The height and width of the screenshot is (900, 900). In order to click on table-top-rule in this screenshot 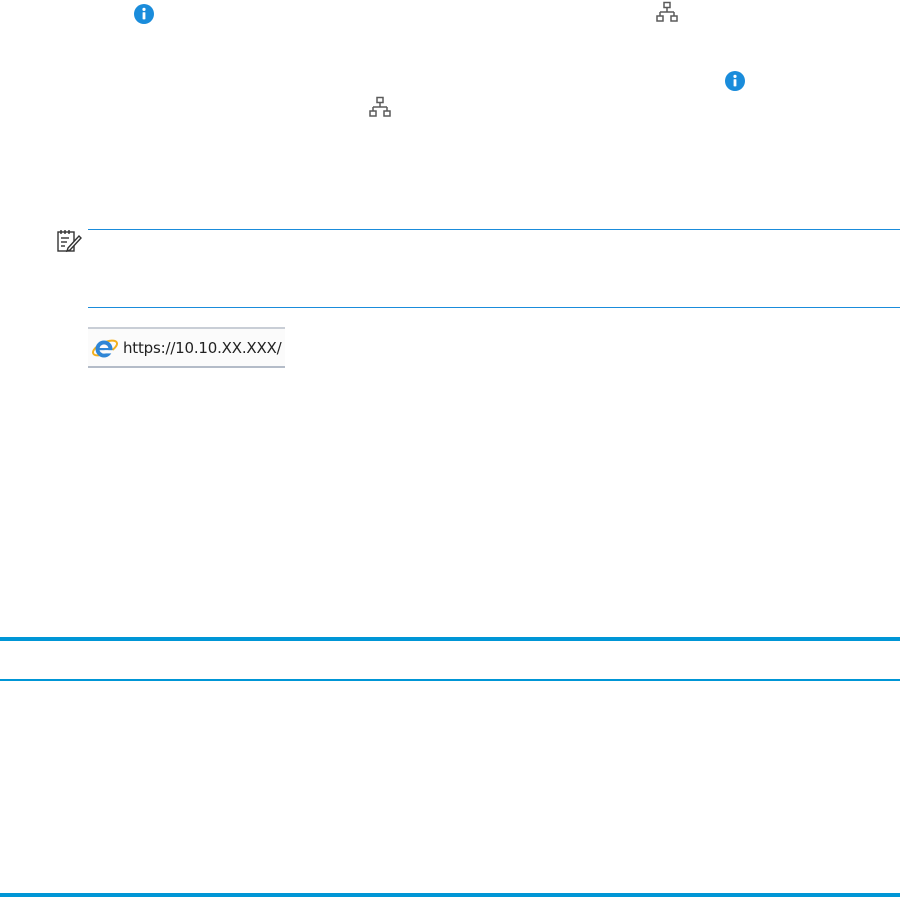, I will do `click(450, 639)`.